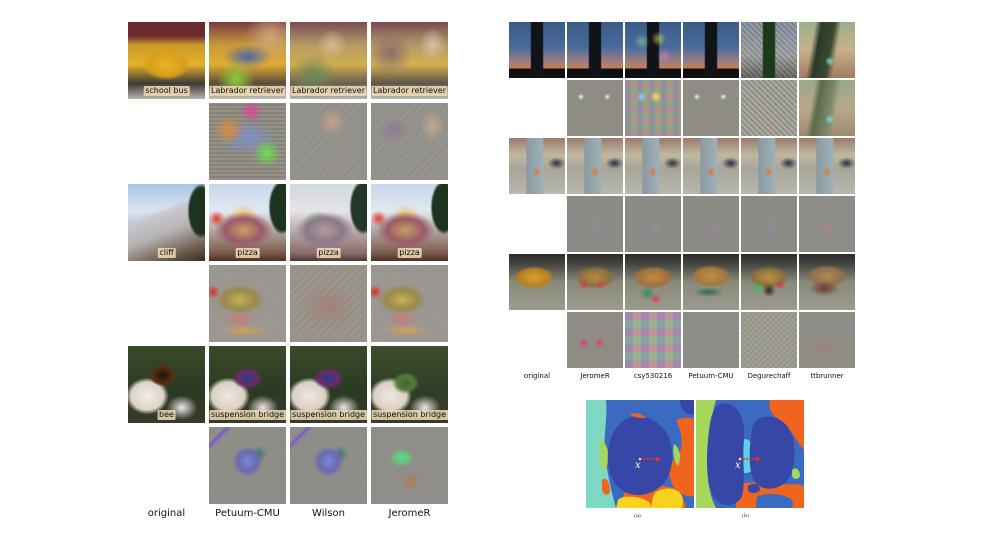 The image size is (1000, 540). Describe the element at coordinates (772, 452) in the screenshot. I see `region-dark-blue-right` at that location.